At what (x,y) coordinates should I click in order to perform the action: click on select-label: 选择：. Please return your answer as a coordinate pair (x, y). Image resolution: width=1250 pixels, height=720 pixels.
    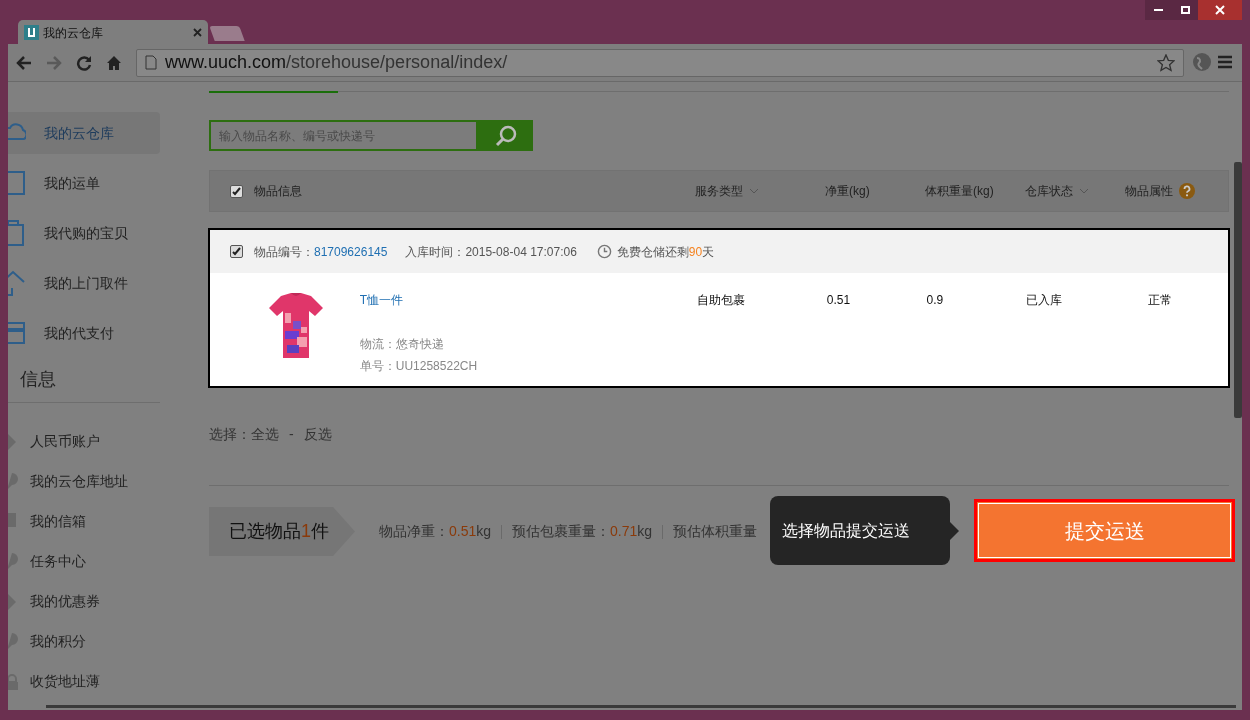
    Looking at the image, I should click on (230, 434).